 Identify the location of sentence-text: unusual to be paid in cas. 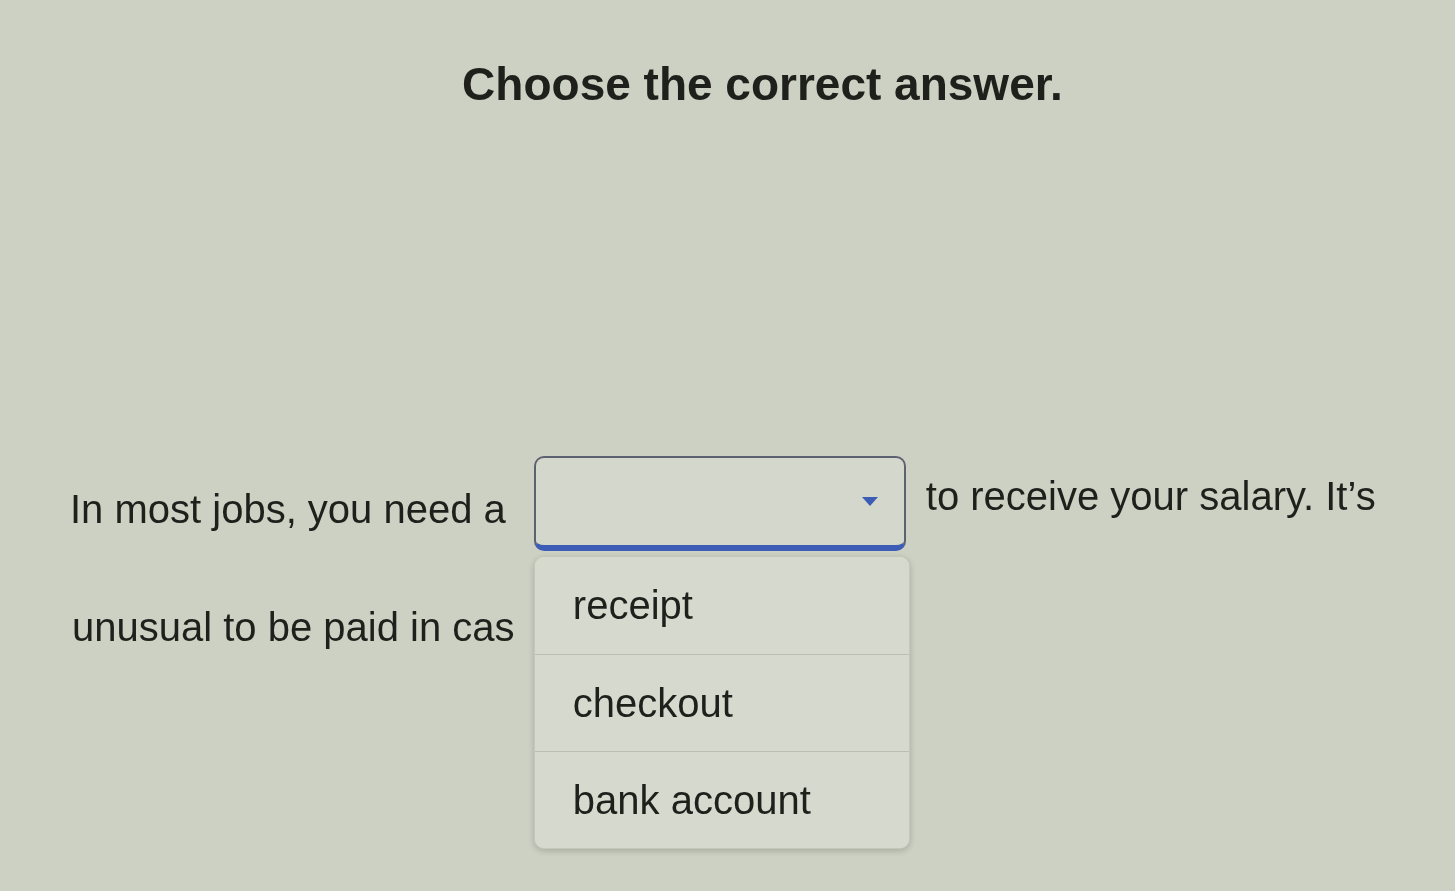
(293, 626).